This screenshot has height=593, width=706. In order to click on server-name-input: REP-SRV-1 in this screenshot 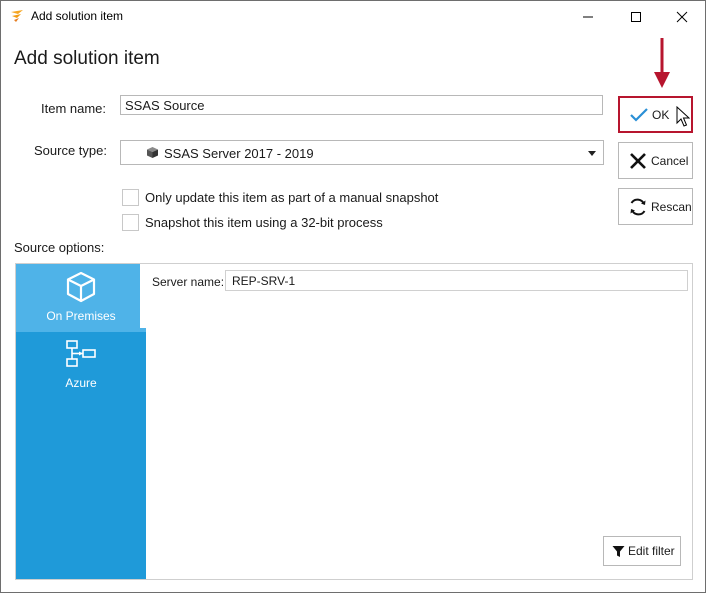, I will do `click(456, 280)`.